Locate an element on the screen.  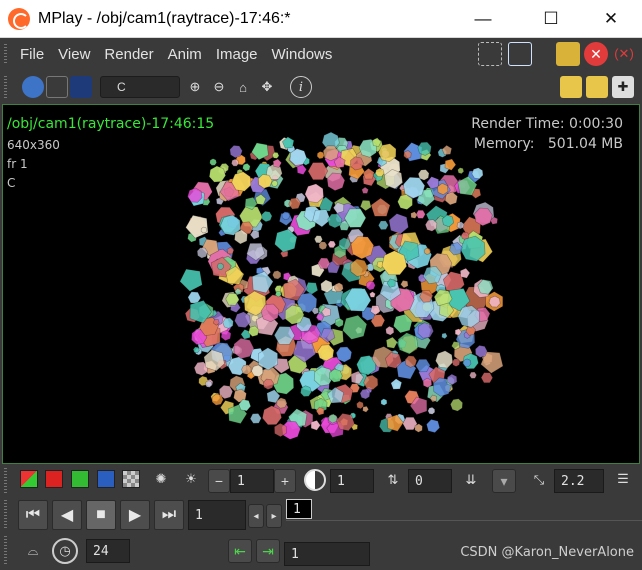
clock-icon: ◷ is located at coordinates (65, 551).